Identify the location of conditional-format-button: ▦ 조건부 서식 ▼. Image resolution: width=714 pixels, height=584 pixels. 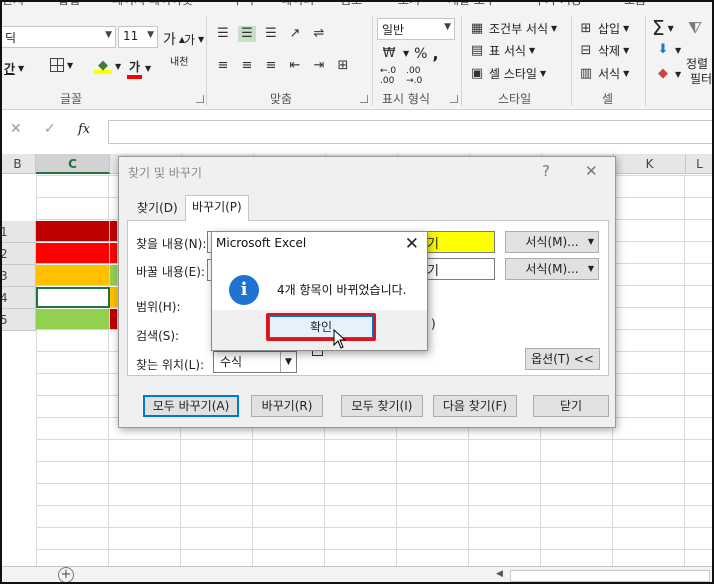
(512, 28).